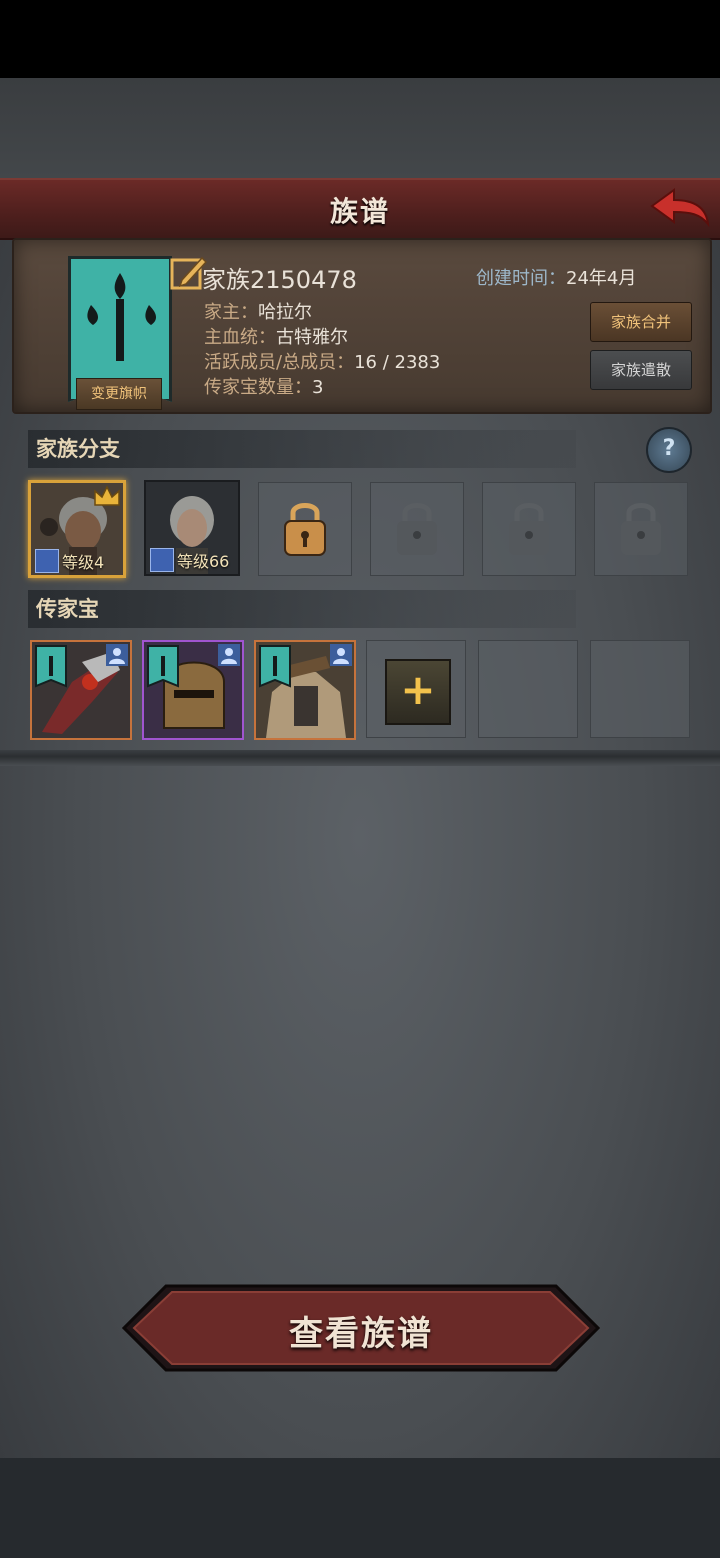 The image size is (720, 1558). Describe the element at coordinates (285, 312) in the screenshot. I see `family-head-value: 哈拉尔` at that location.